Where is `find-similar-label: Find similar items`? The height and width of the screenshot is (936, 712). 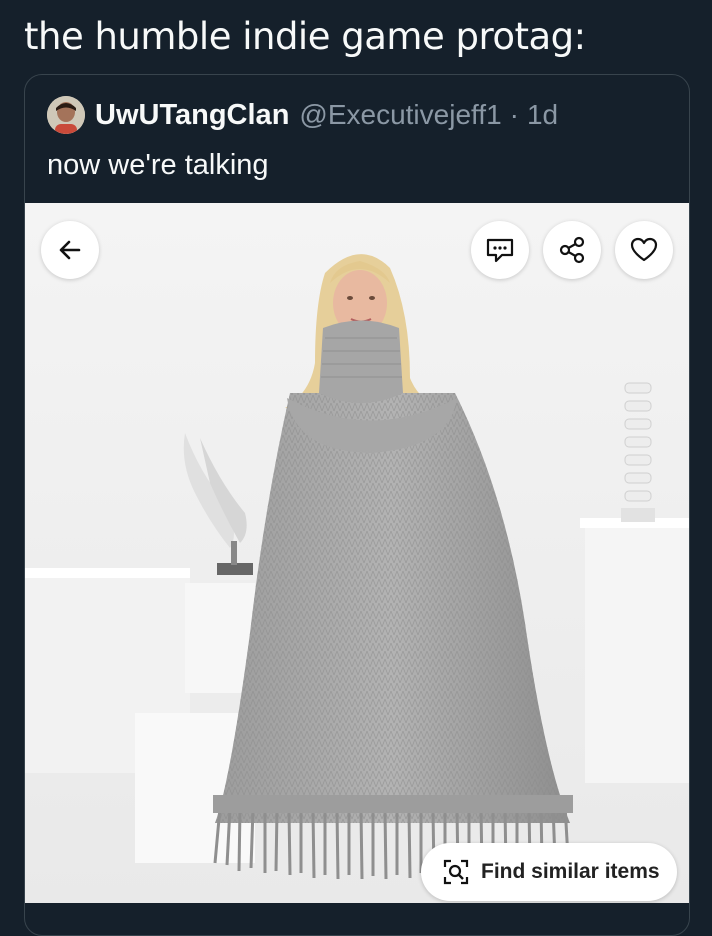 find-similar-label: Find similar items is located at coordinates (570, 871).